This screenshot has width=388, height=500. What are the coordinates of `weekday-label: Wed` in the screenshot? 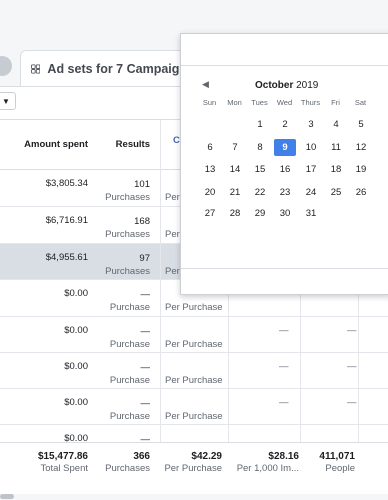 It's located at (284, 102).